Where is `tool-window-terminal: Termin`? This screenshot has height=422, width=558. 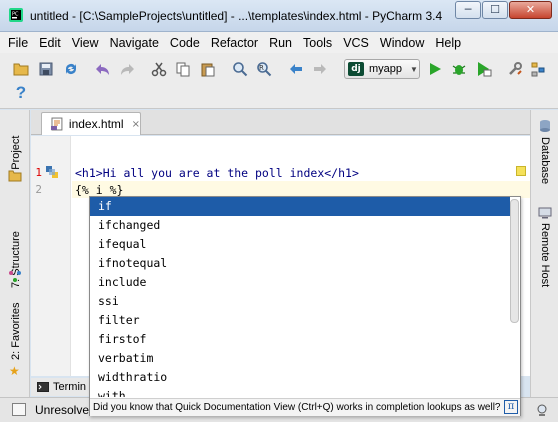 tool-window-terminal: Termin is located at coordinates (61, 387).